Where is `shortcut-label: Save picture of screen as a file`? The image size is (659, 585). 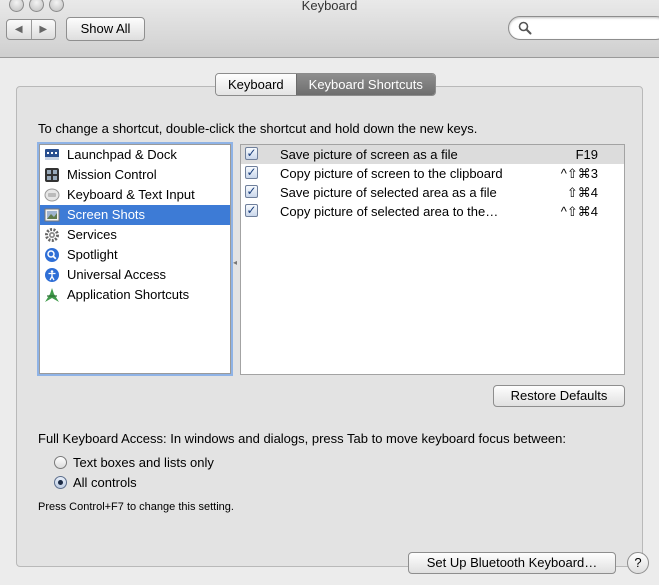 shortcut-label: Save picture of screen as a file is located at coordinates (369, 154).